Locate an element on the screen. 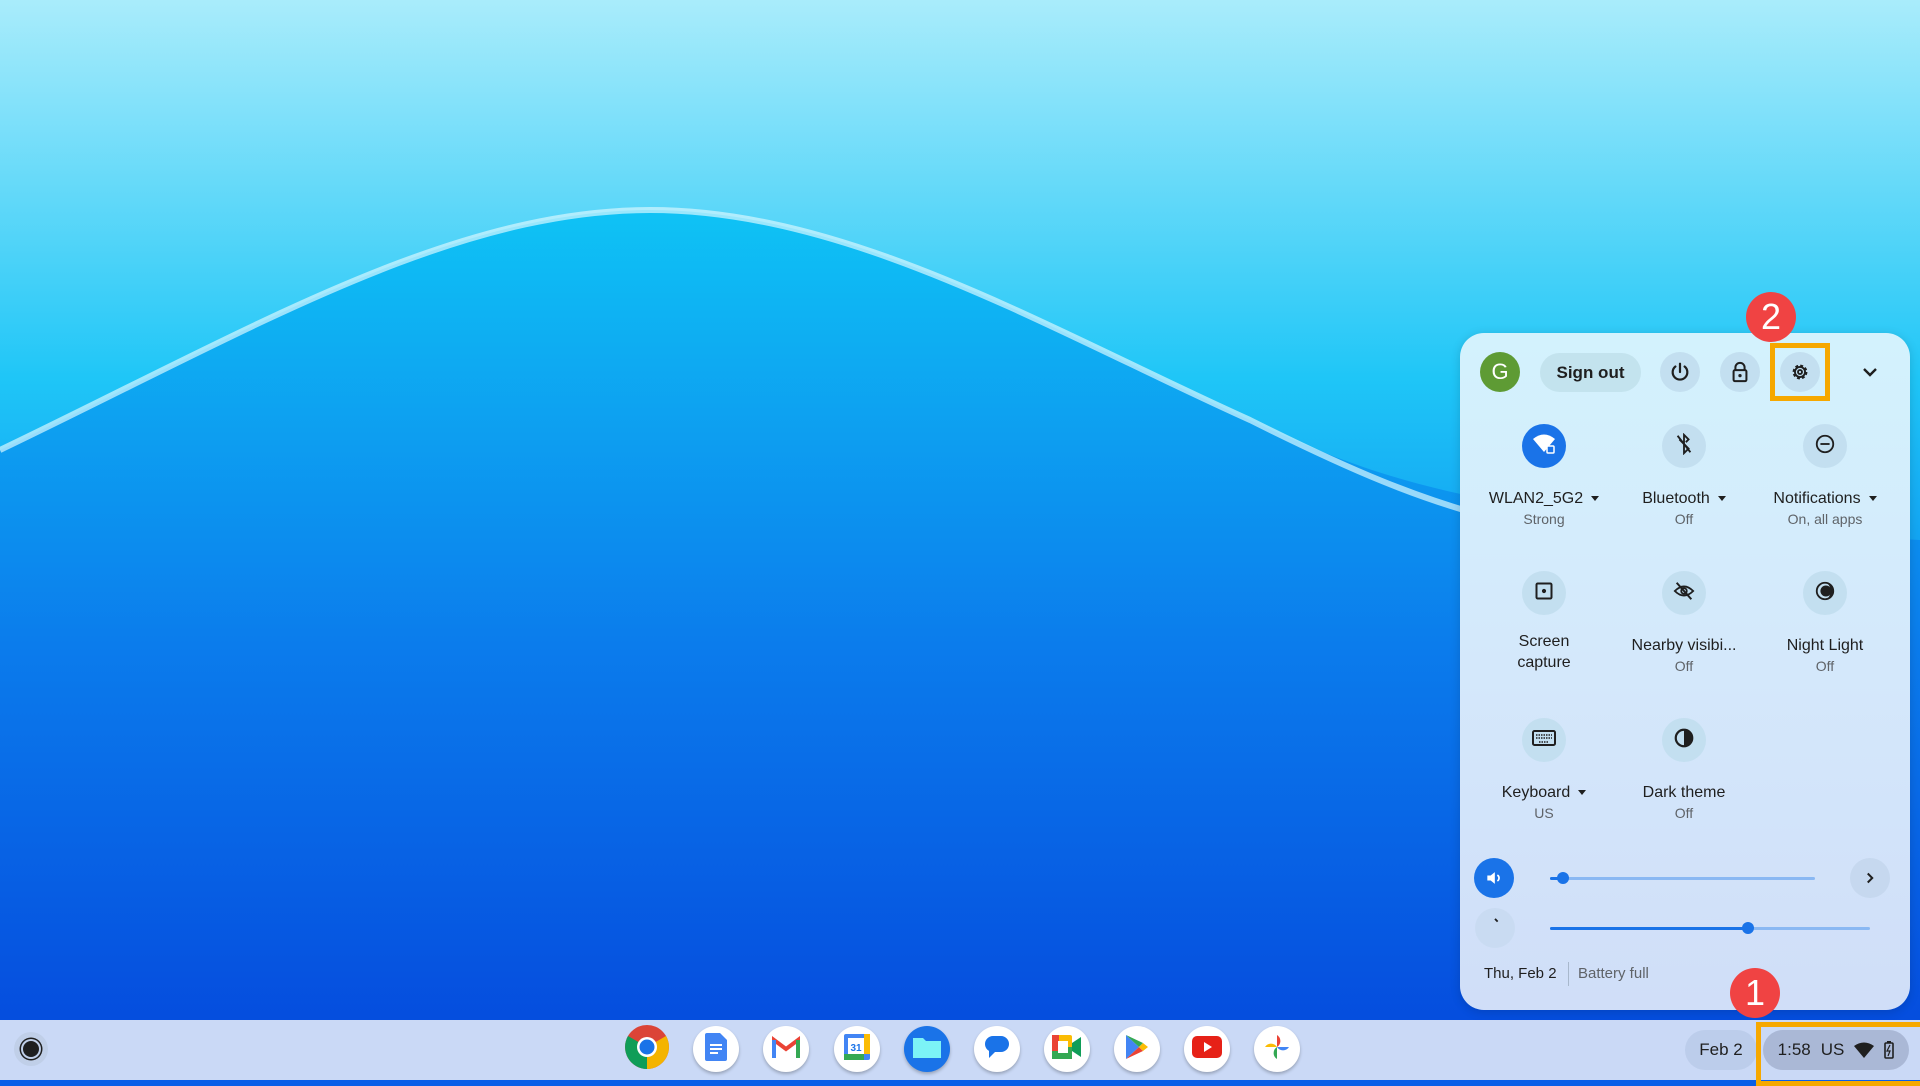 The height and width of the screenshot is (1086, 1920). messages-icon is located at coordinates (997, 1049).